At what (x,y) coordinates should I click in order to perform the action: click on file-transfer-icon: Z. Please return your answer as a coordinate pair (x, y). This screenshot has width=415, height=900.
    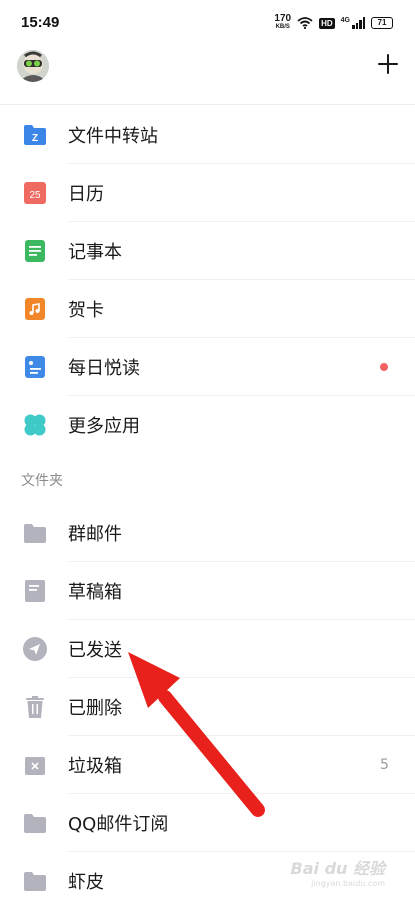
    Looking at the image, I should click on (35, 135).